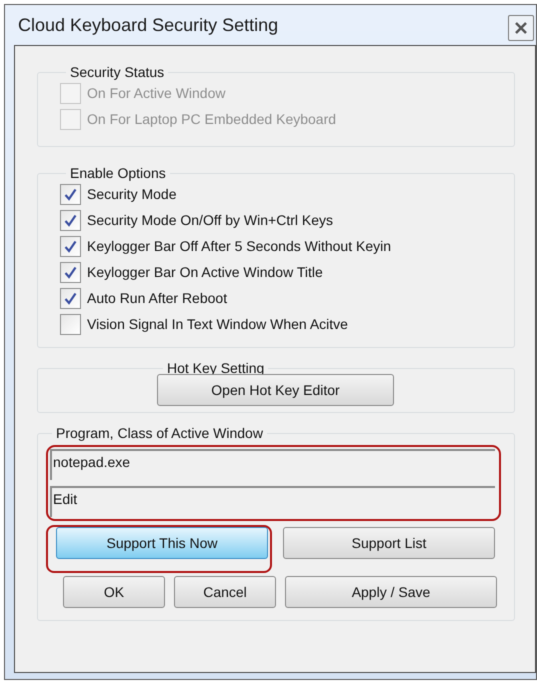 This screenshot has height=684, width=537. What do you see at coordinates (157, 298) in the screenshot?
I see `checkbox-label: Auto Run After Reboot` at bounding box center [157, 298].